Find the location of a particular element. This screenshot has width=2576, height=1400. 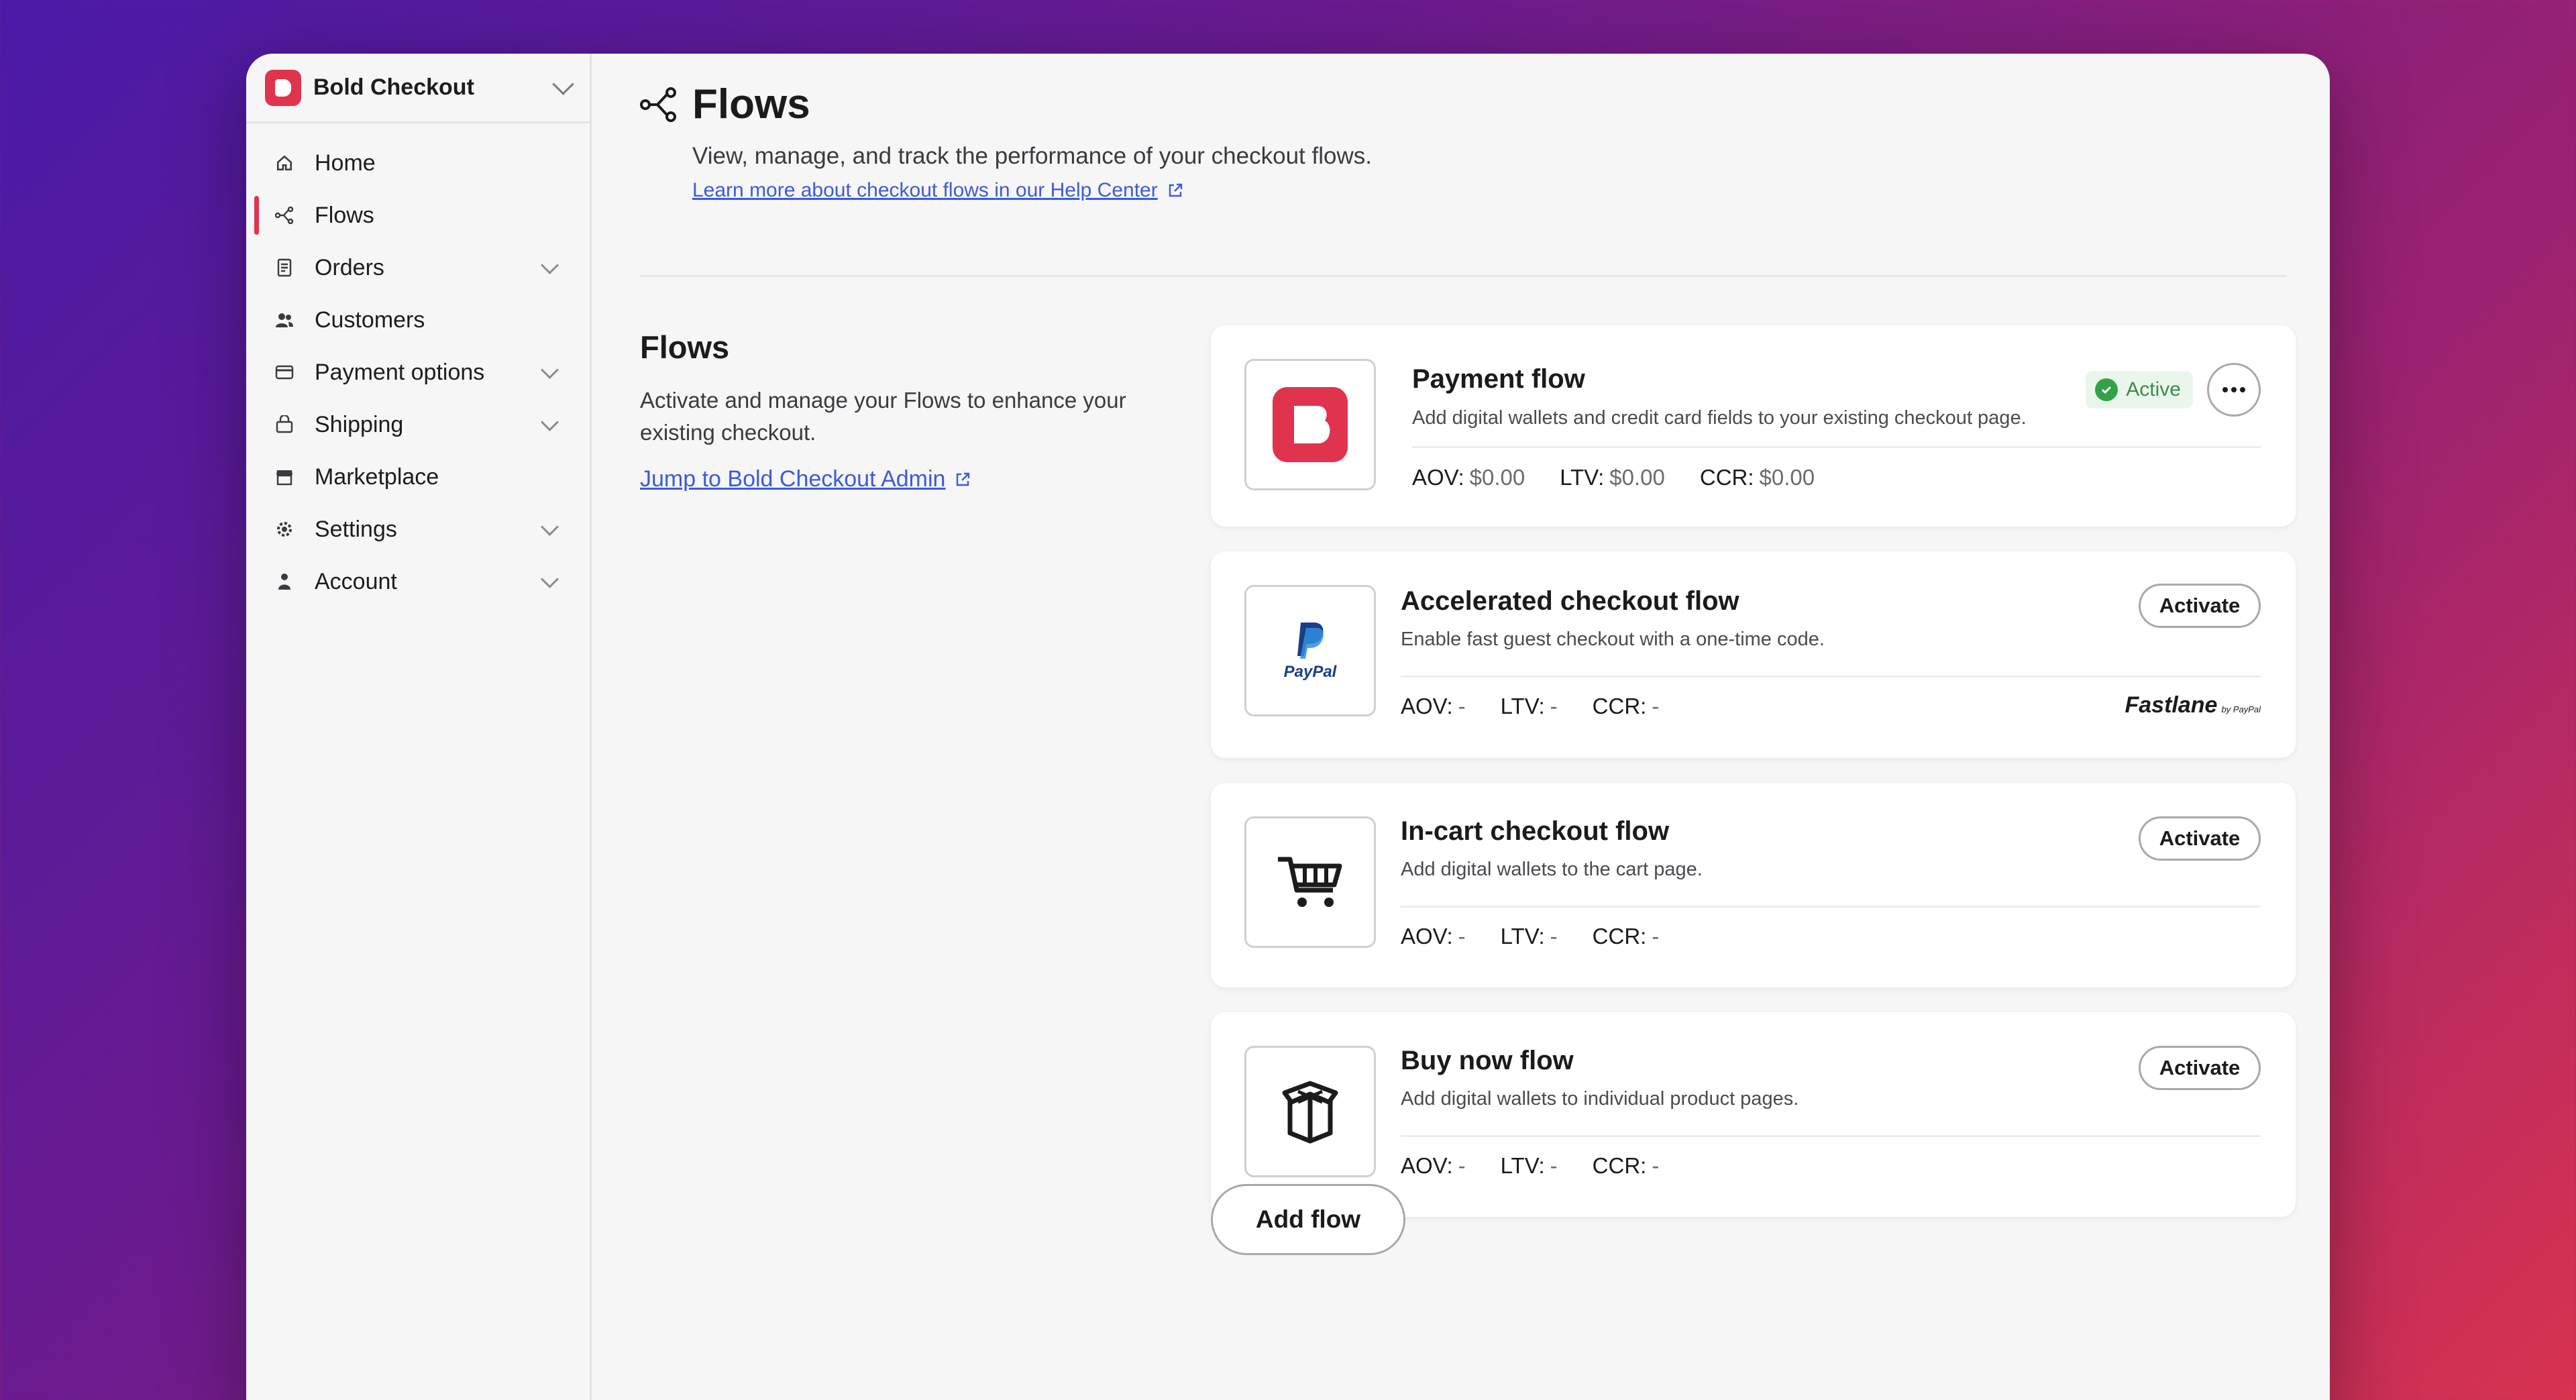

shipping-icon is located at coordinates (284, 425).